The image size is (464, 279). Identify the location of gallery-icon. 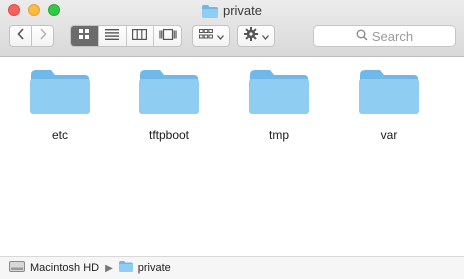
(168, 36).